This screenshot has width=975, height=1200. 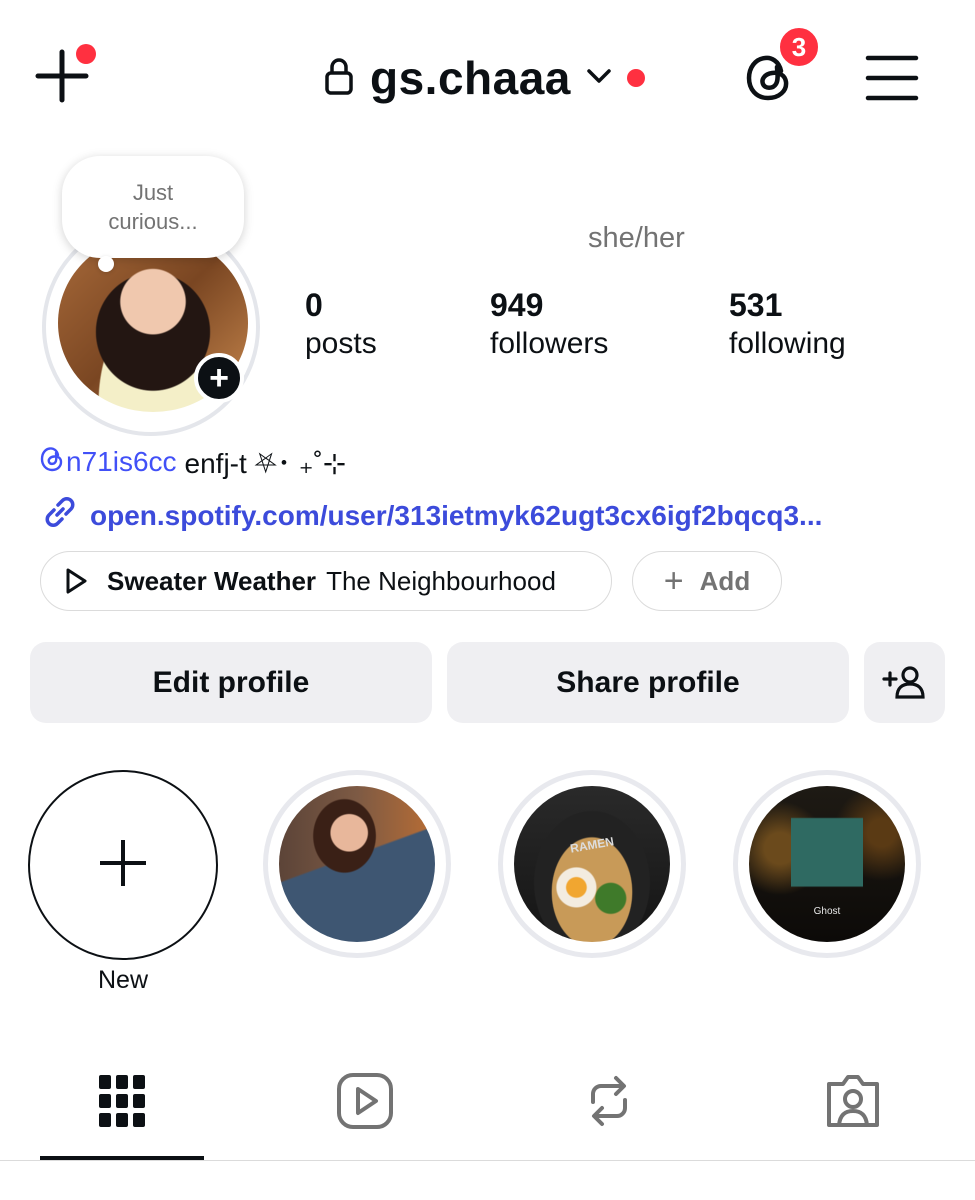 I want to click on account-switcher: gs.chaaa, so click(x=483, y=78).